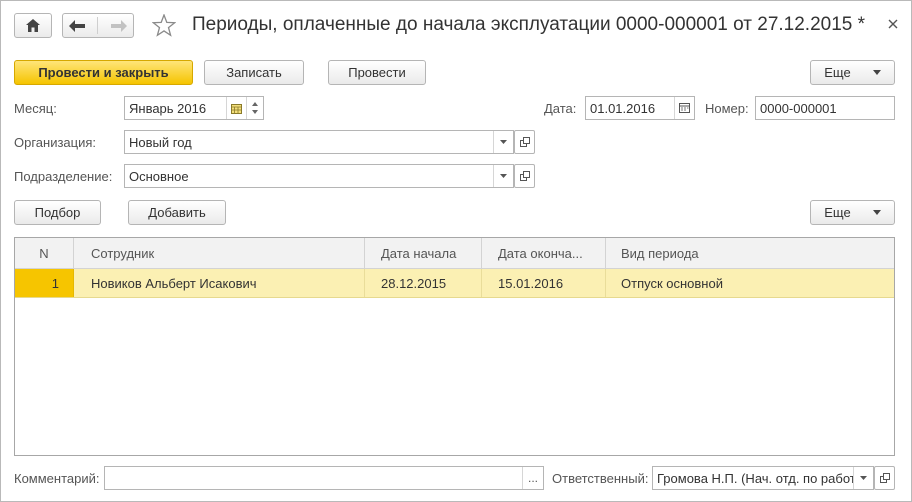 The width and height of the screenshot is (912, 502). What do you see at coordinates (219, 283) in the screenshot?
I see `cell-employee: Новиков Альберт Исакович` at bounding box center [219, 283].